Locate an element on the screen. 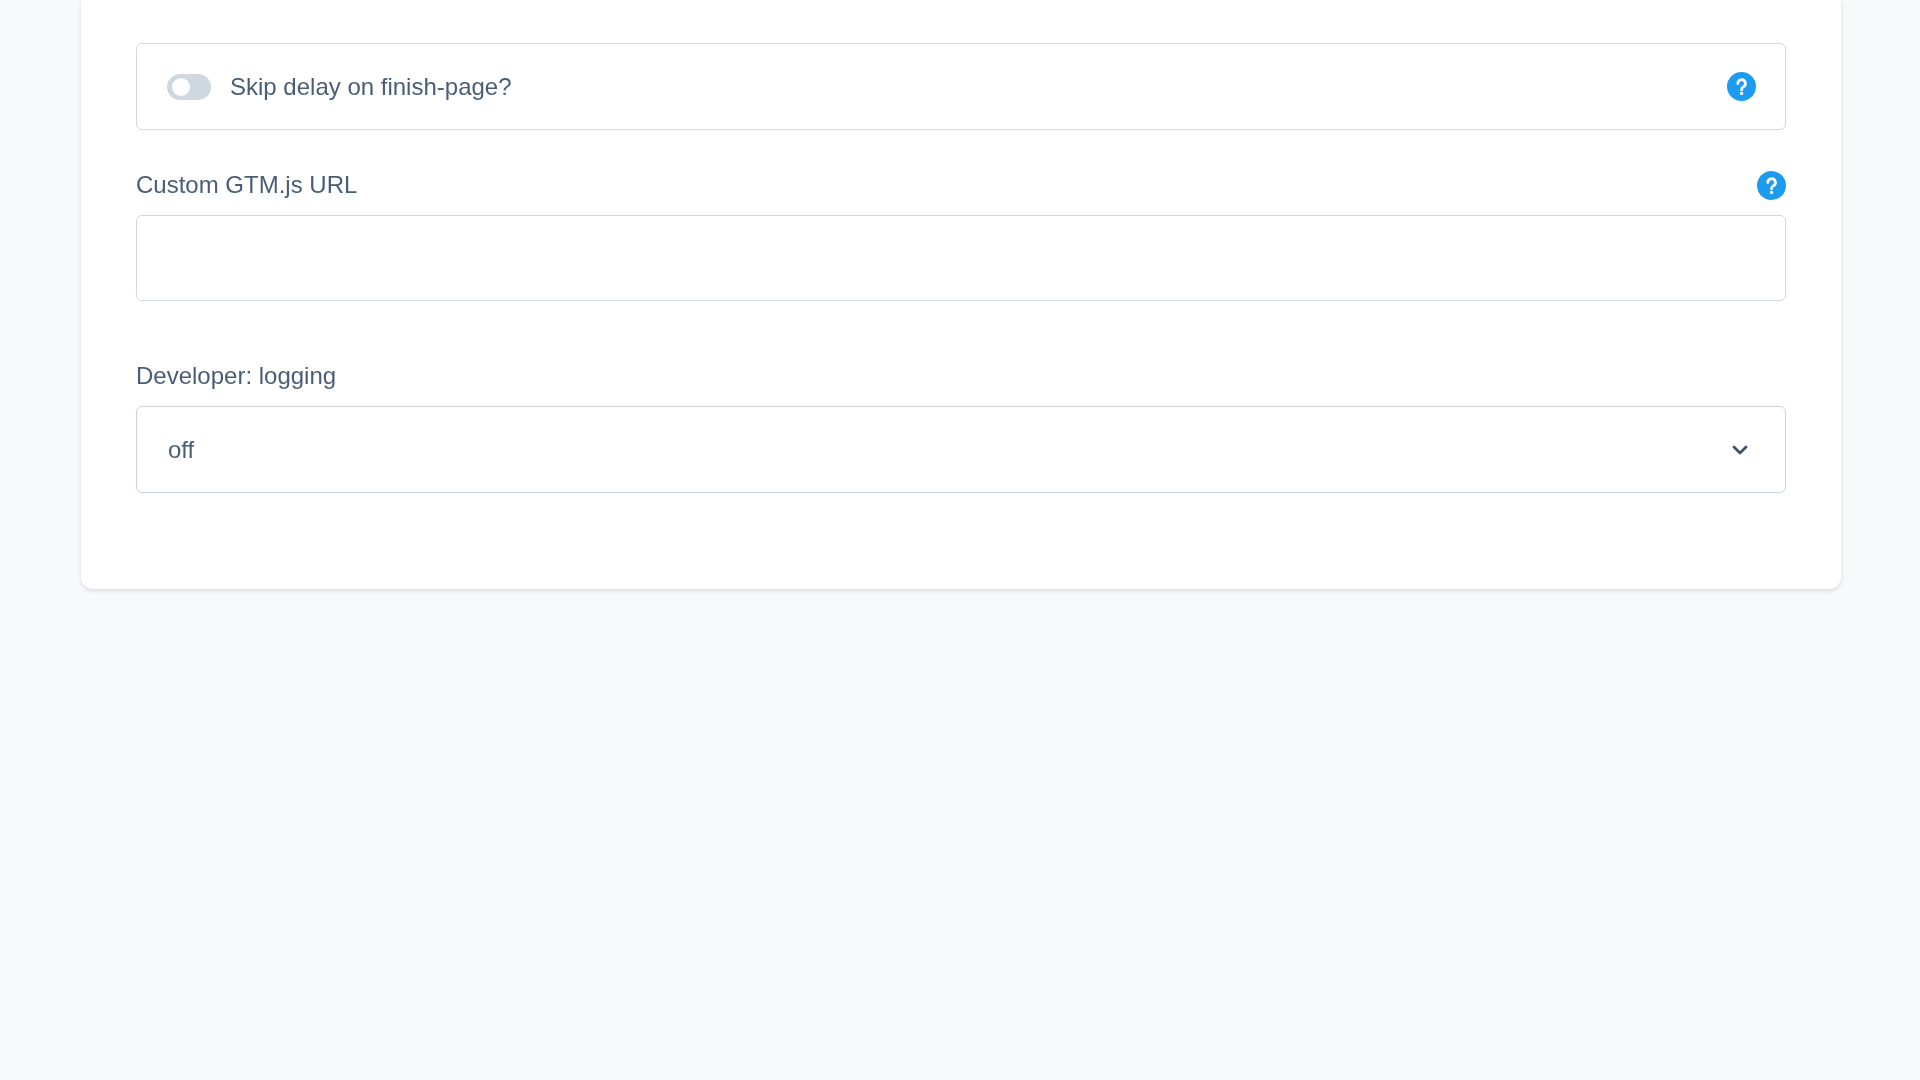  field-label: Custom GTM.js URL is located at coordinates (247, 185).